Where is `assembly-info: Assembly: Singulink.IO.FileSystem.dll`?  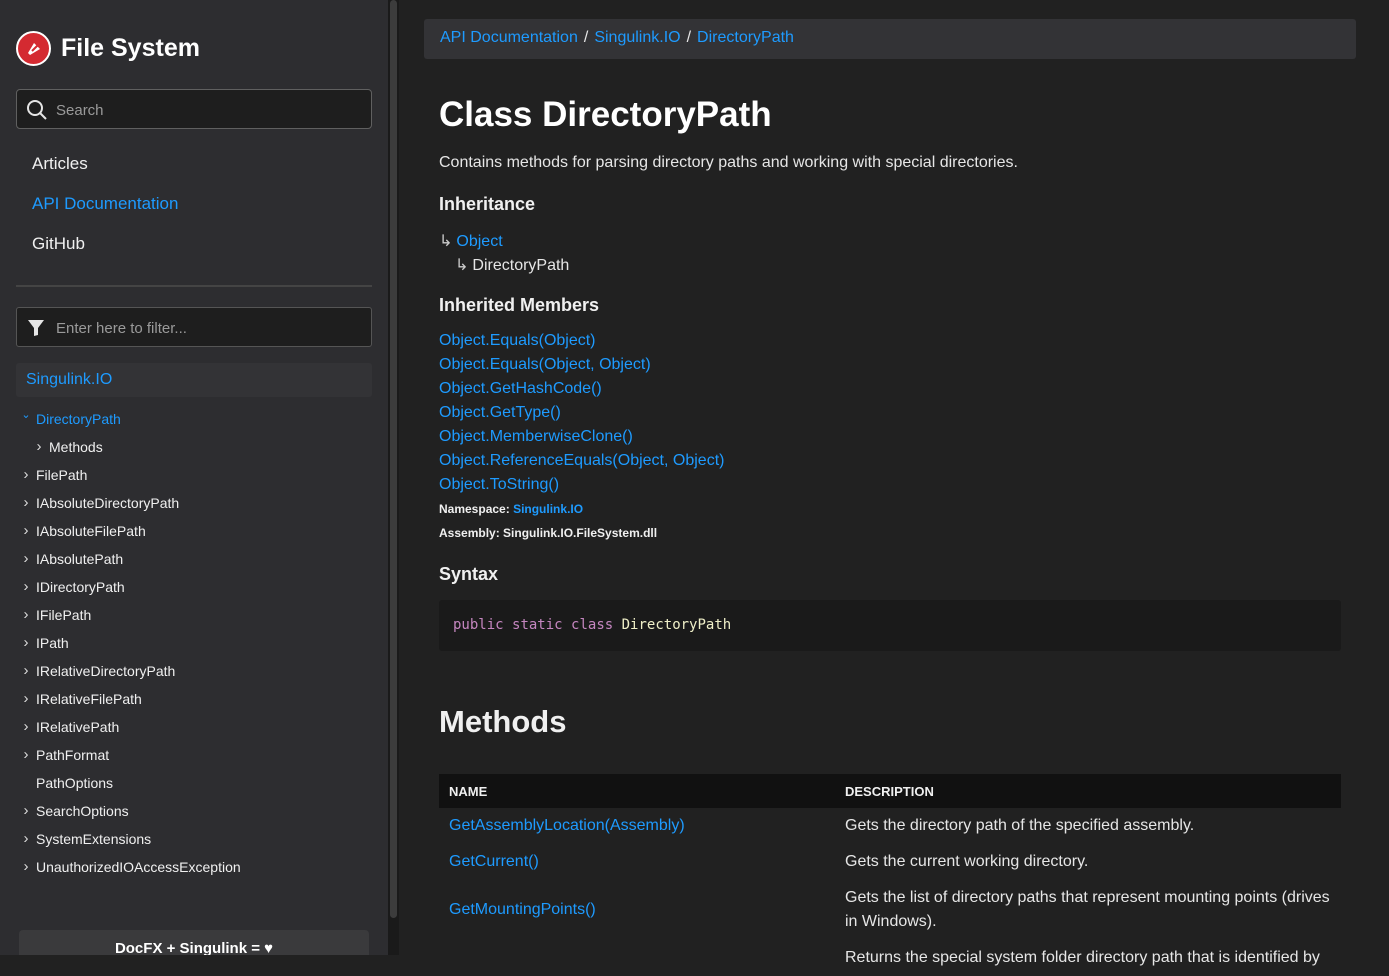
assembly-info: Assembly: Singulink.IO.FileSystem.dll is located at coordinates (548, 533).